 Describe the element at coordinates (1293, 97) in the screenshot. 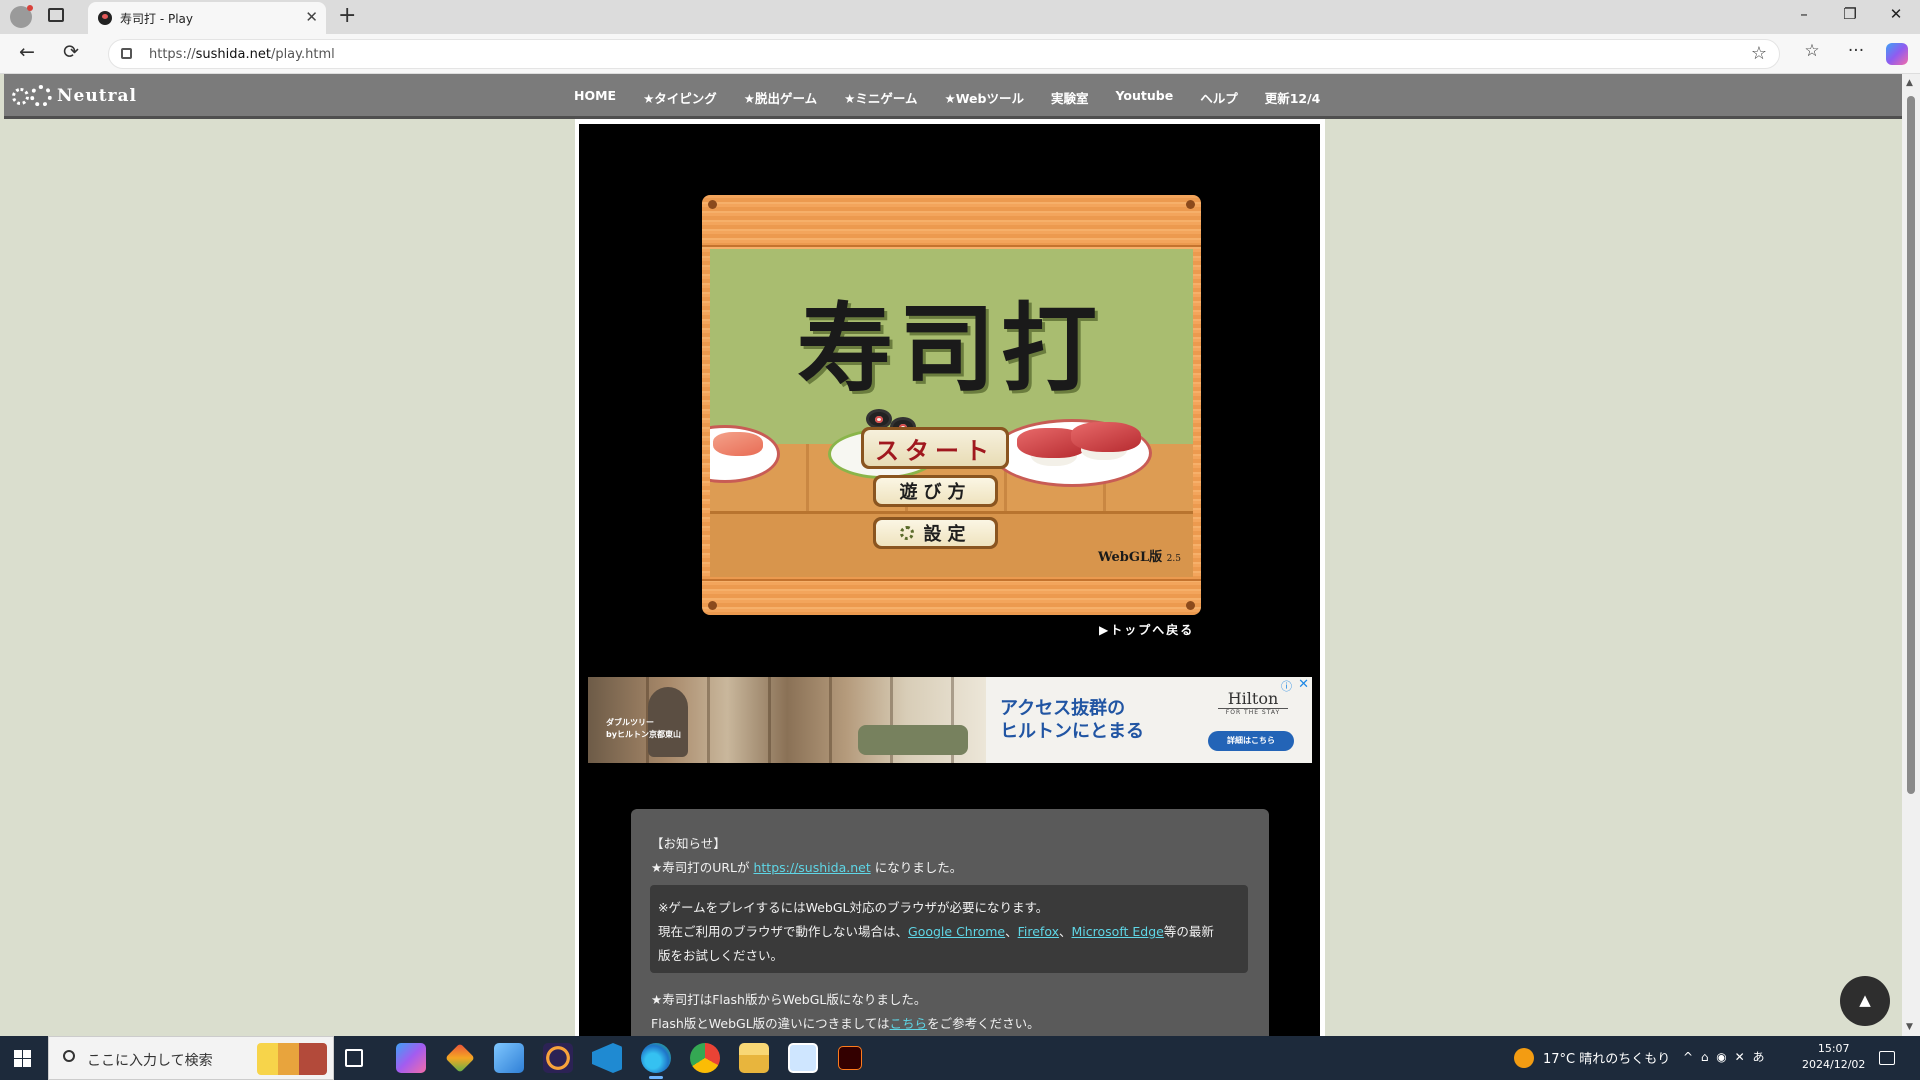

I see `nav-item-updates: 更新12/4` at that location.